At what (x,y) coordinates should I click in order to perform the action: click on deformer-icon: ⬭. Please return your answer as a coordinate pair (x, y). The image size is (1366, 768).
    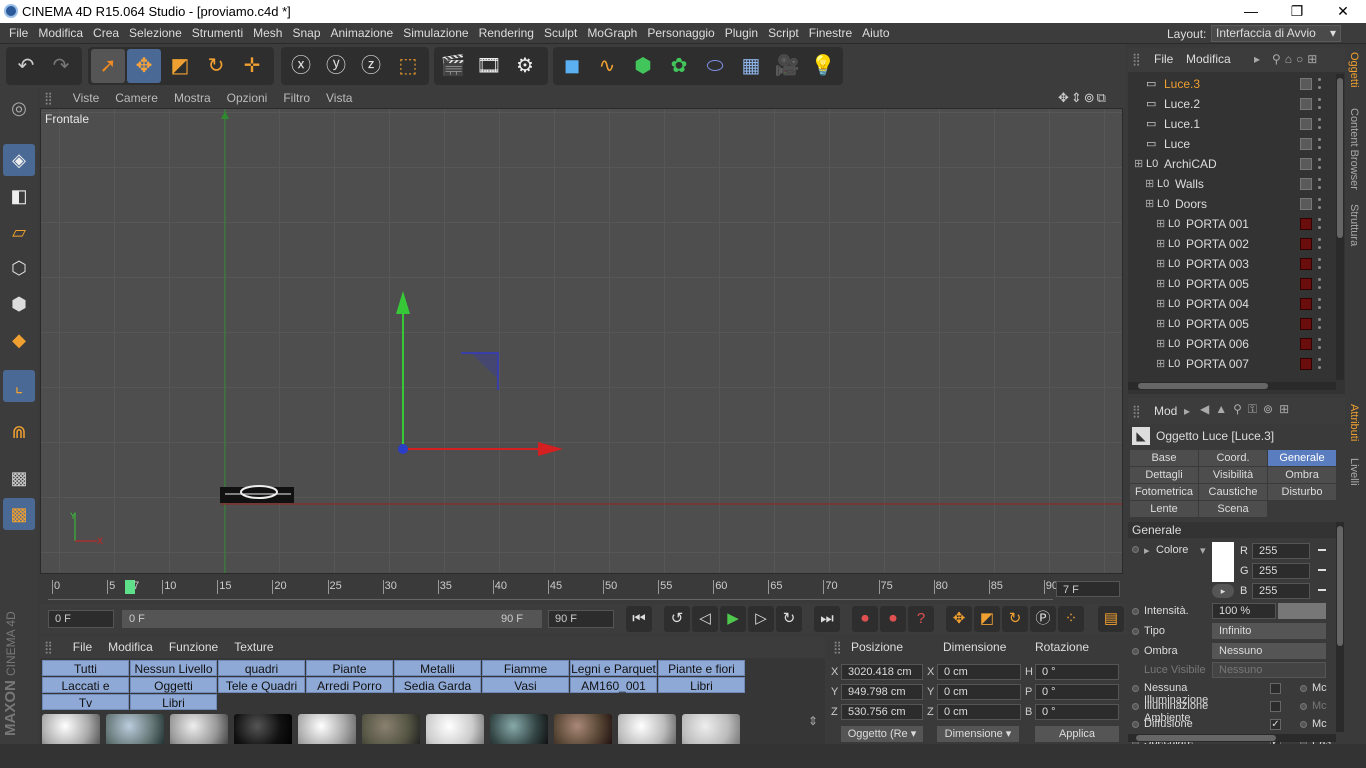
    Looking at the image, I should click on (715, 66).